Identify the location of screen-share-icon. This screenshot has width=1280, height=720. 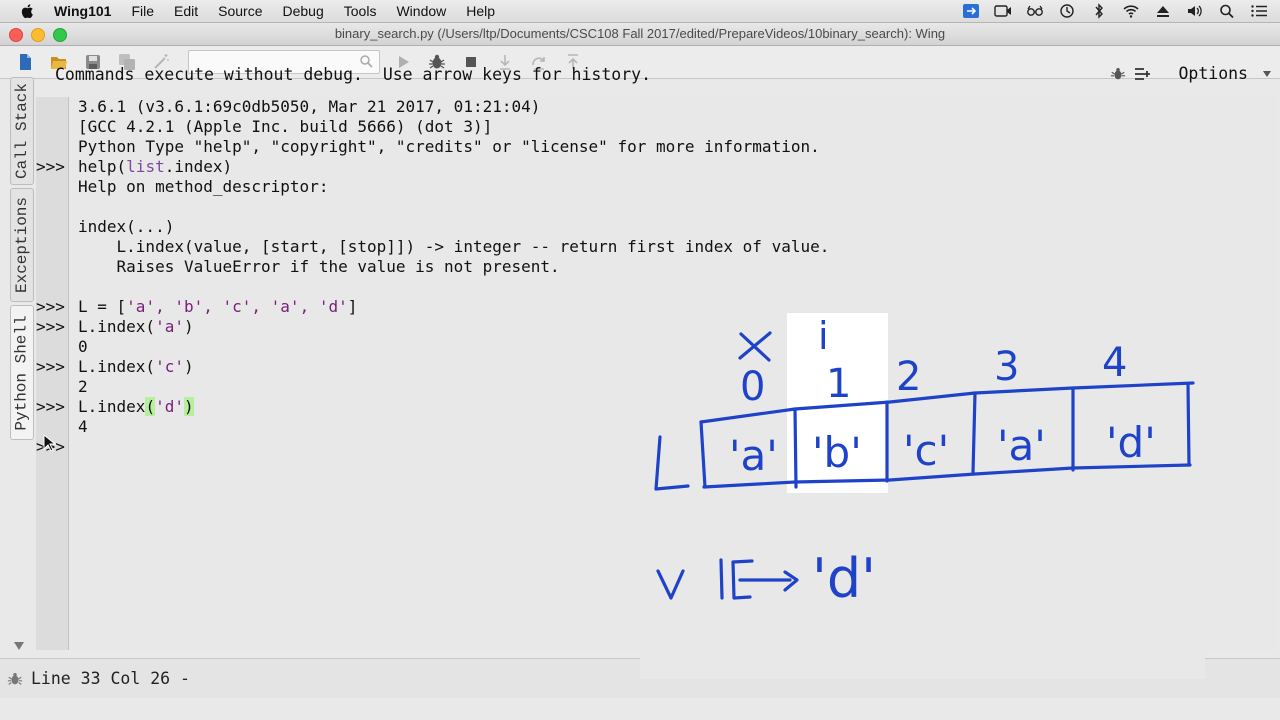
(971, 11).